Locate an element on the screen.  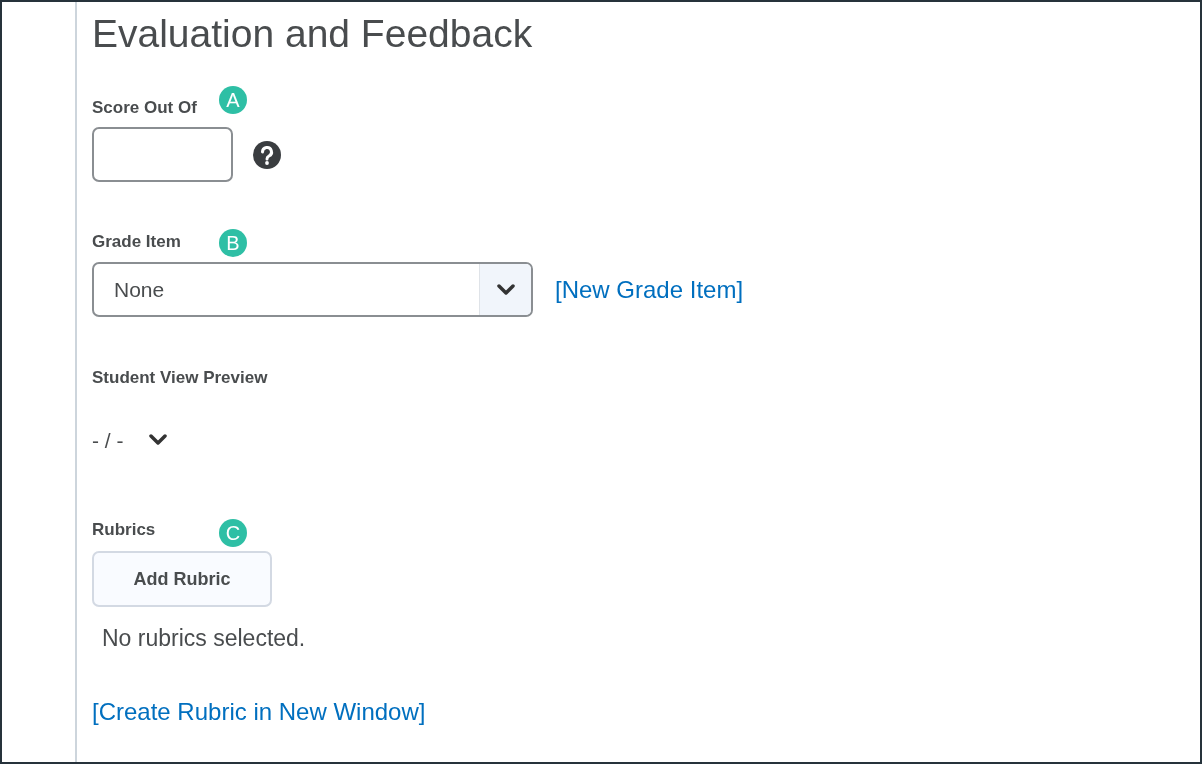
grade-item-select: None is located at coordinates (312, 289).